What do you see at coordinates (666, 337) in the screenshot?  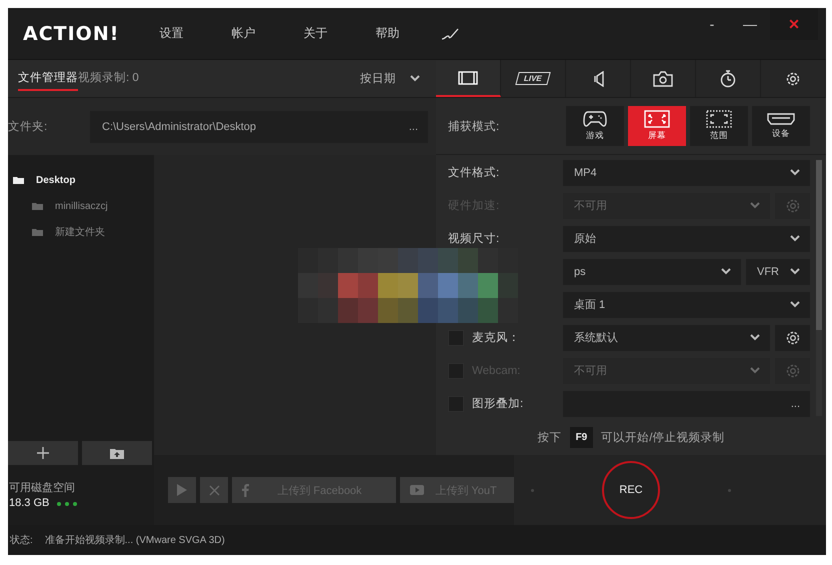 I see `dropdown: 系统默认` at bounding box center [666, 337].